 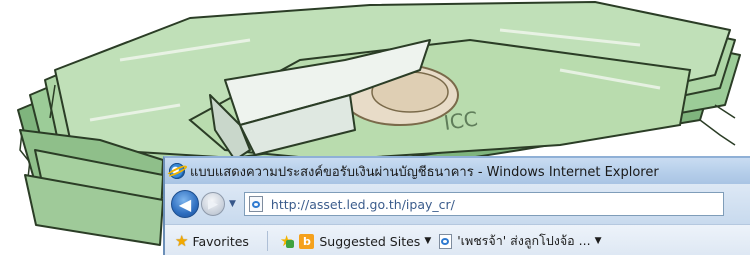 What do you see at coordinates (369, 241) in the screenshot?
I see `suggested-sites-button: Suggested Sites` at bounding box center [369, 241].